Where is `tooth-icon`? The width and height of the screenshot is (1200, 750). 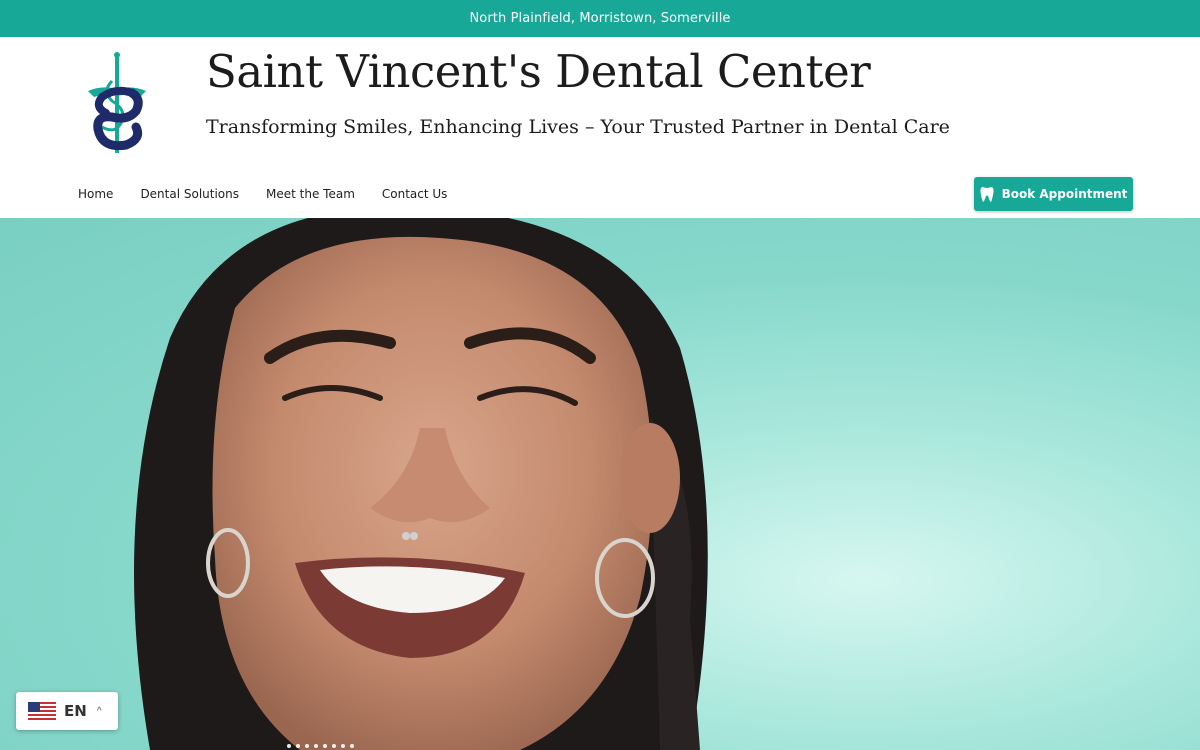 tooth-icon is located at coordinates (987, 194).